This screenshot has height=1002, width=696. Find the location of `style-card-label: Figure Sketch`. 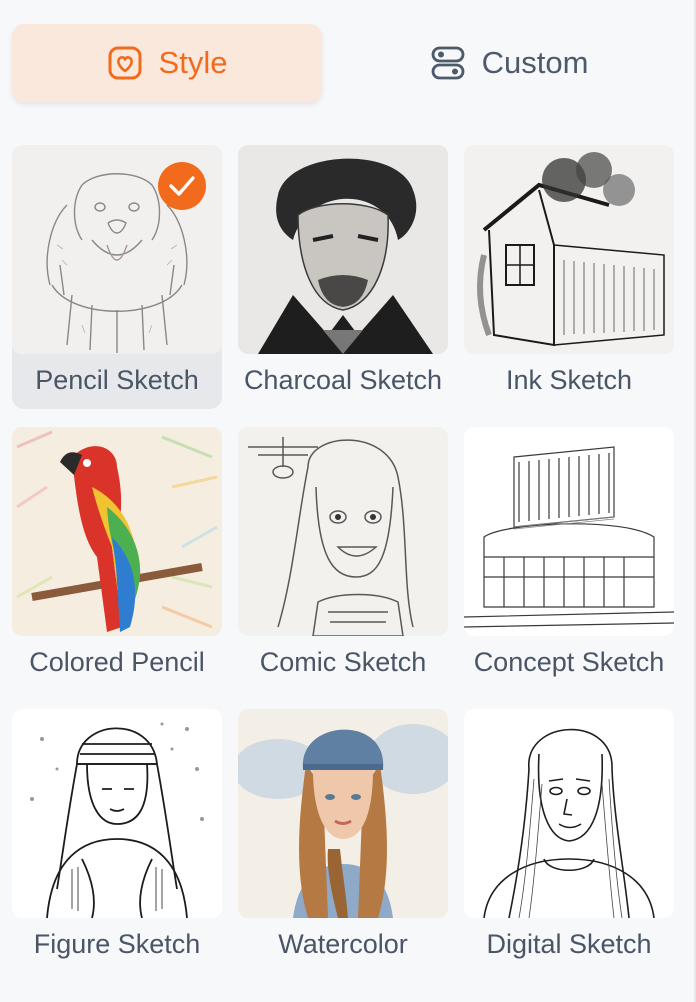

style-card-label: Figure Sketch is located at coordinates (117, 944).